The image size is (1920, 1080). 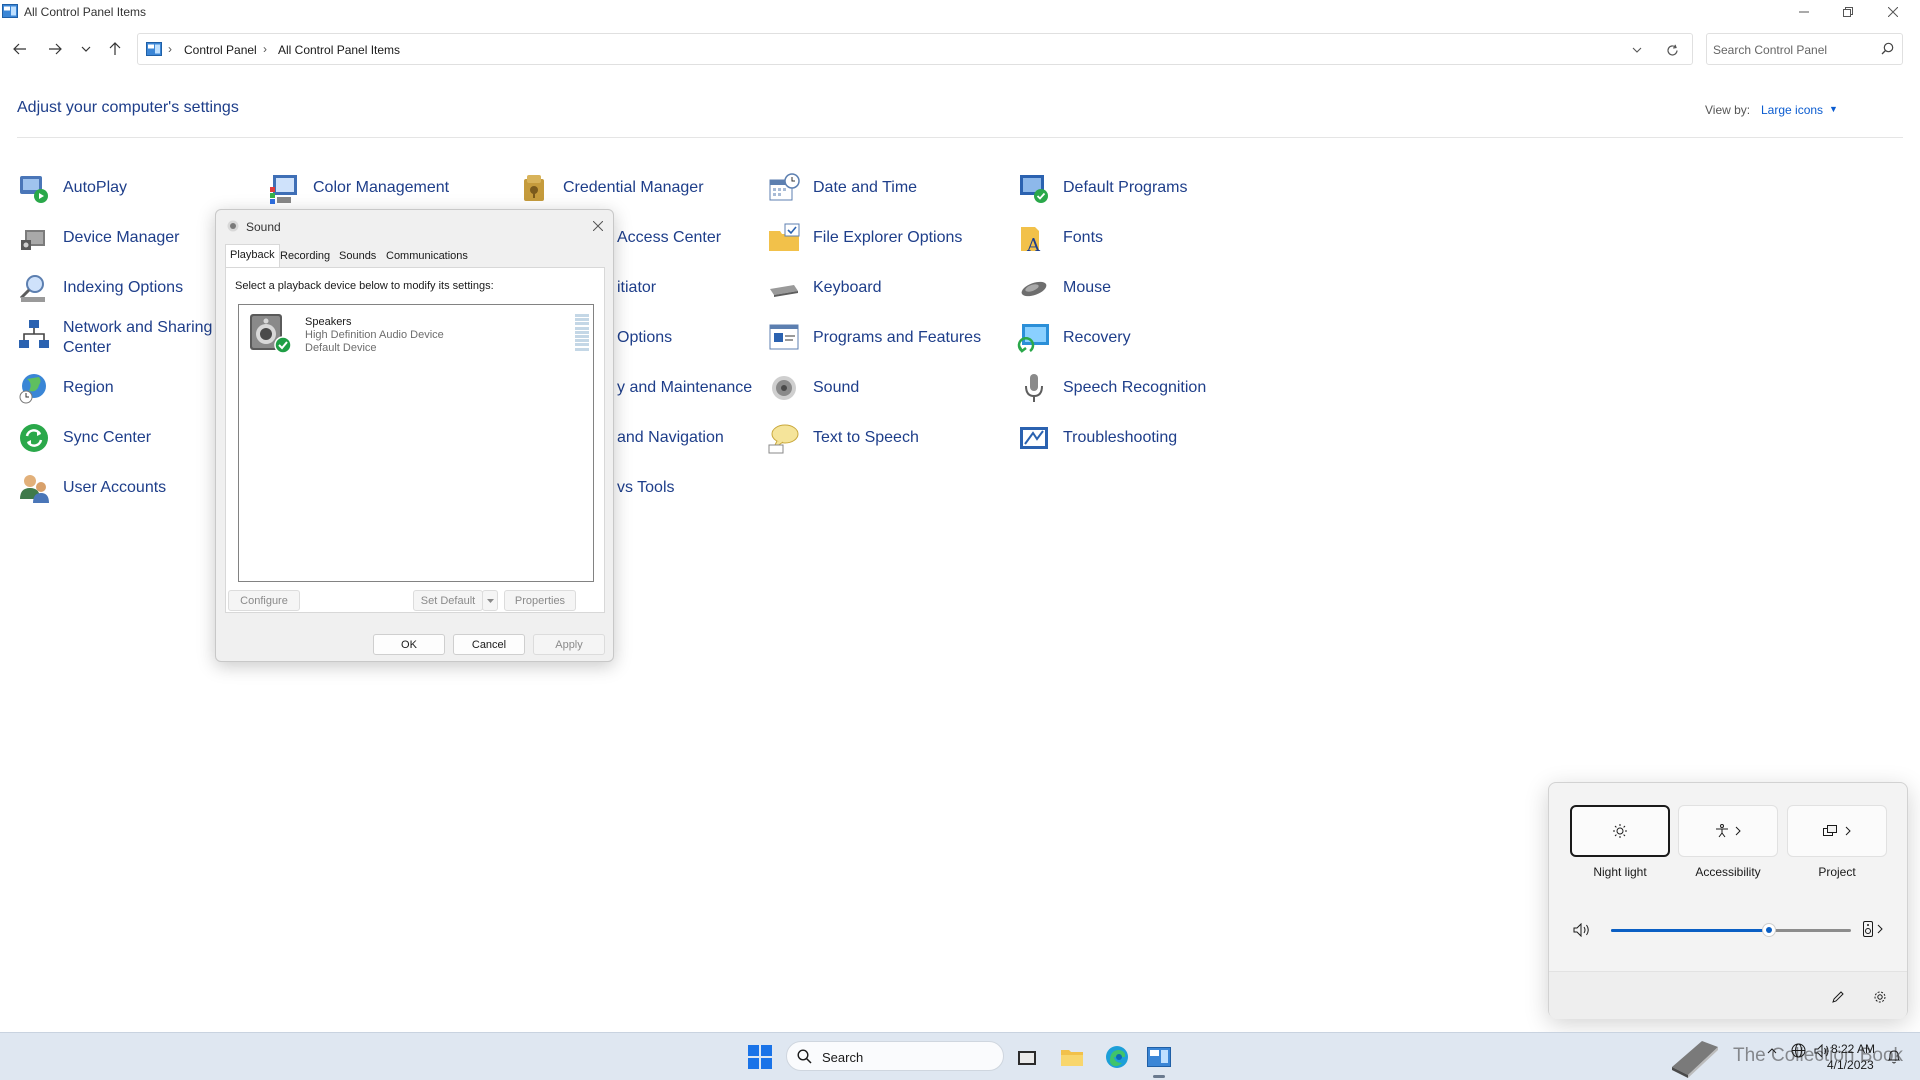 I want to click on settings-button, so click(x=1880, y=997).